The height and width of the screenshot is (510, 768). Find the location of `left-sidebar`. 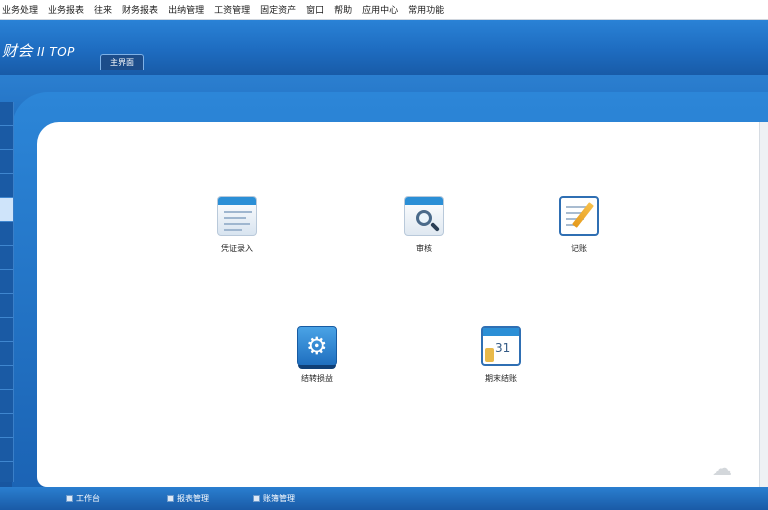

left-sidebar is located at coordinates (7, 292).